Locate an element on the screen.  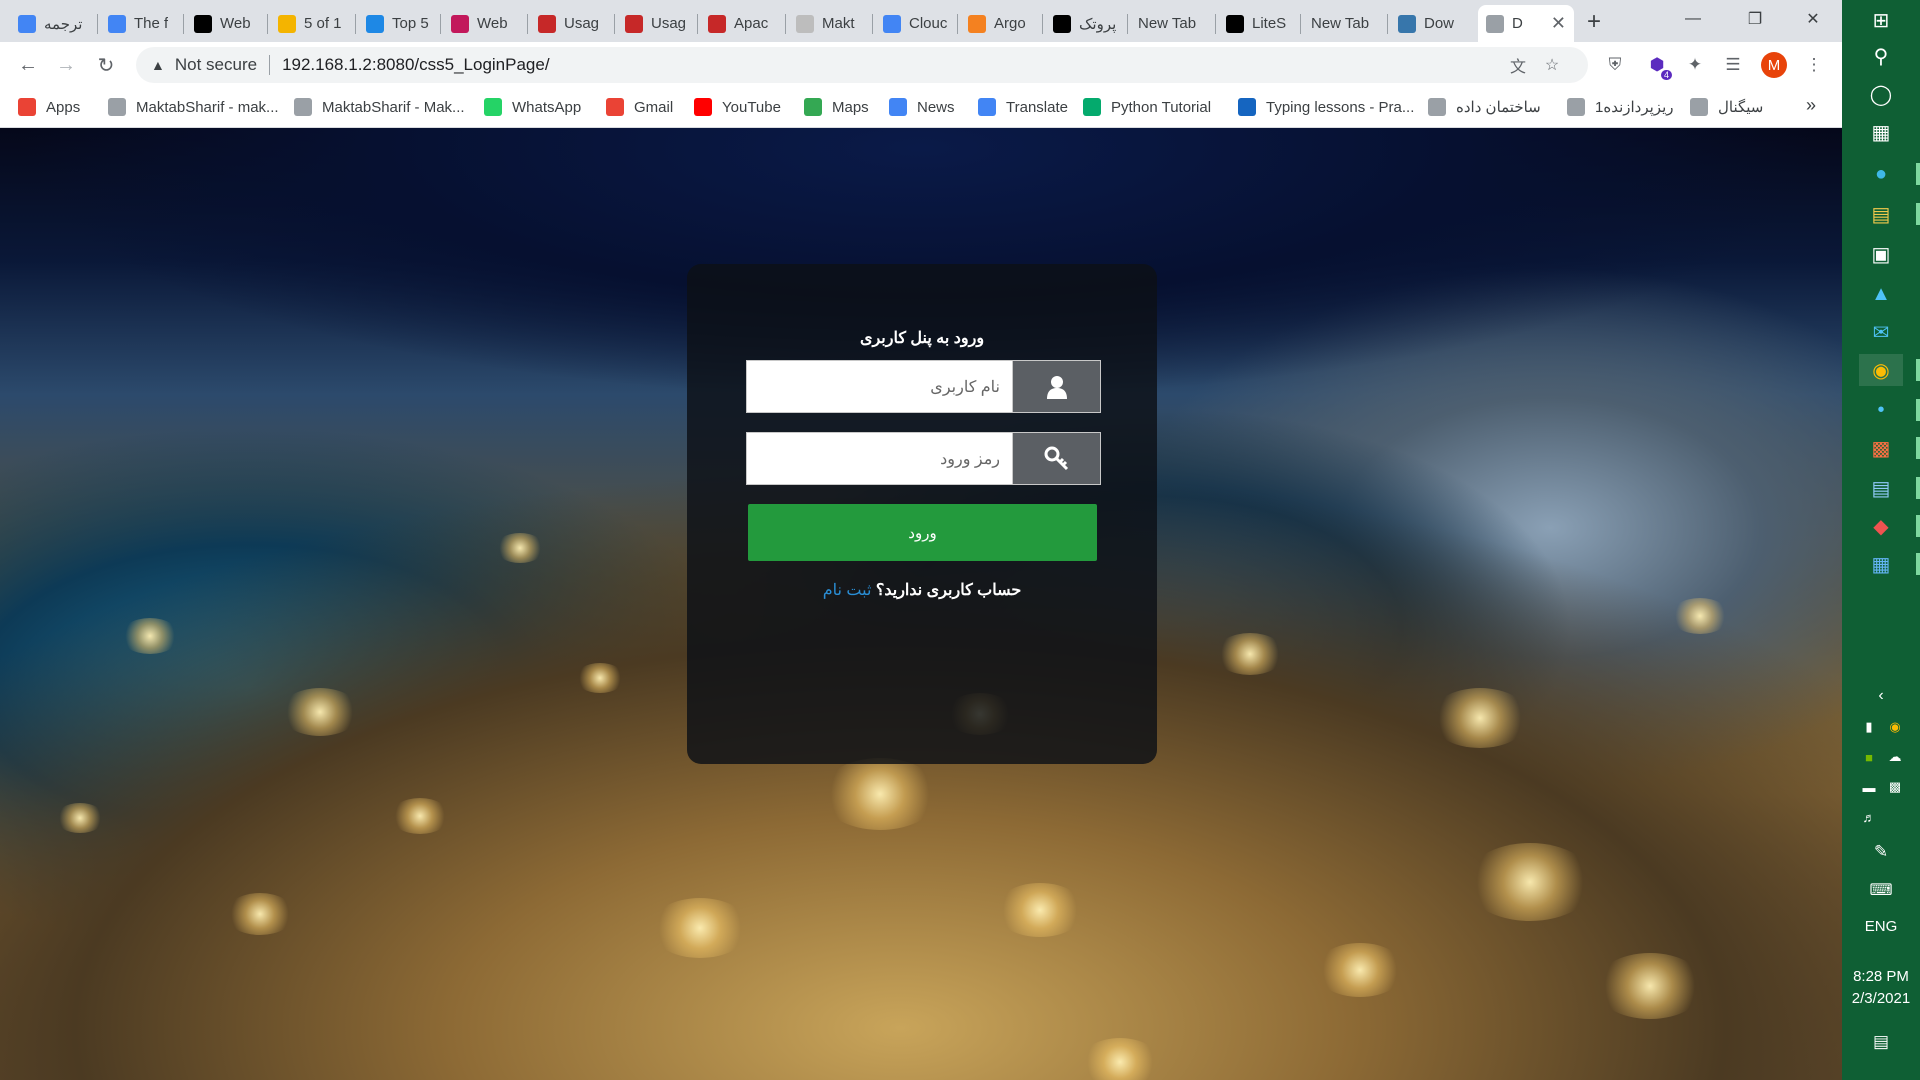
bookmarks-overflow-button: » is located at coordinates (1811, 105).